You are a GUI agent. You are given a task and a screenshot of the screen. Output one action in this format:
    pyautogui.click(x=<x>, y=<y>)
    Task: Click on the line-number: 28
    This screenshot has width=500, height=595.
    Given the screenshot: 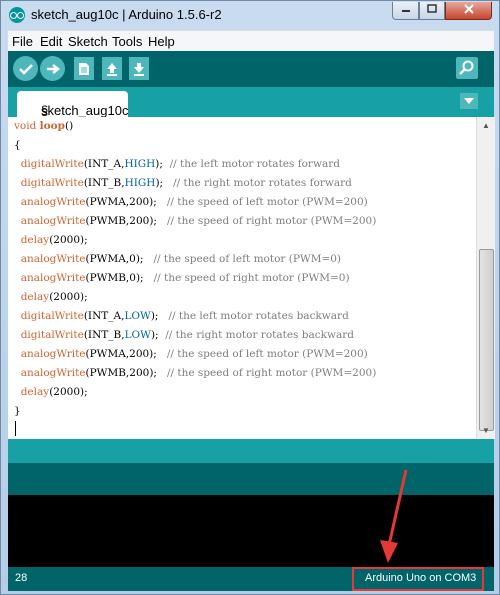 What is the action you would take?
    pyautogui.click(x=21, y=578)
    